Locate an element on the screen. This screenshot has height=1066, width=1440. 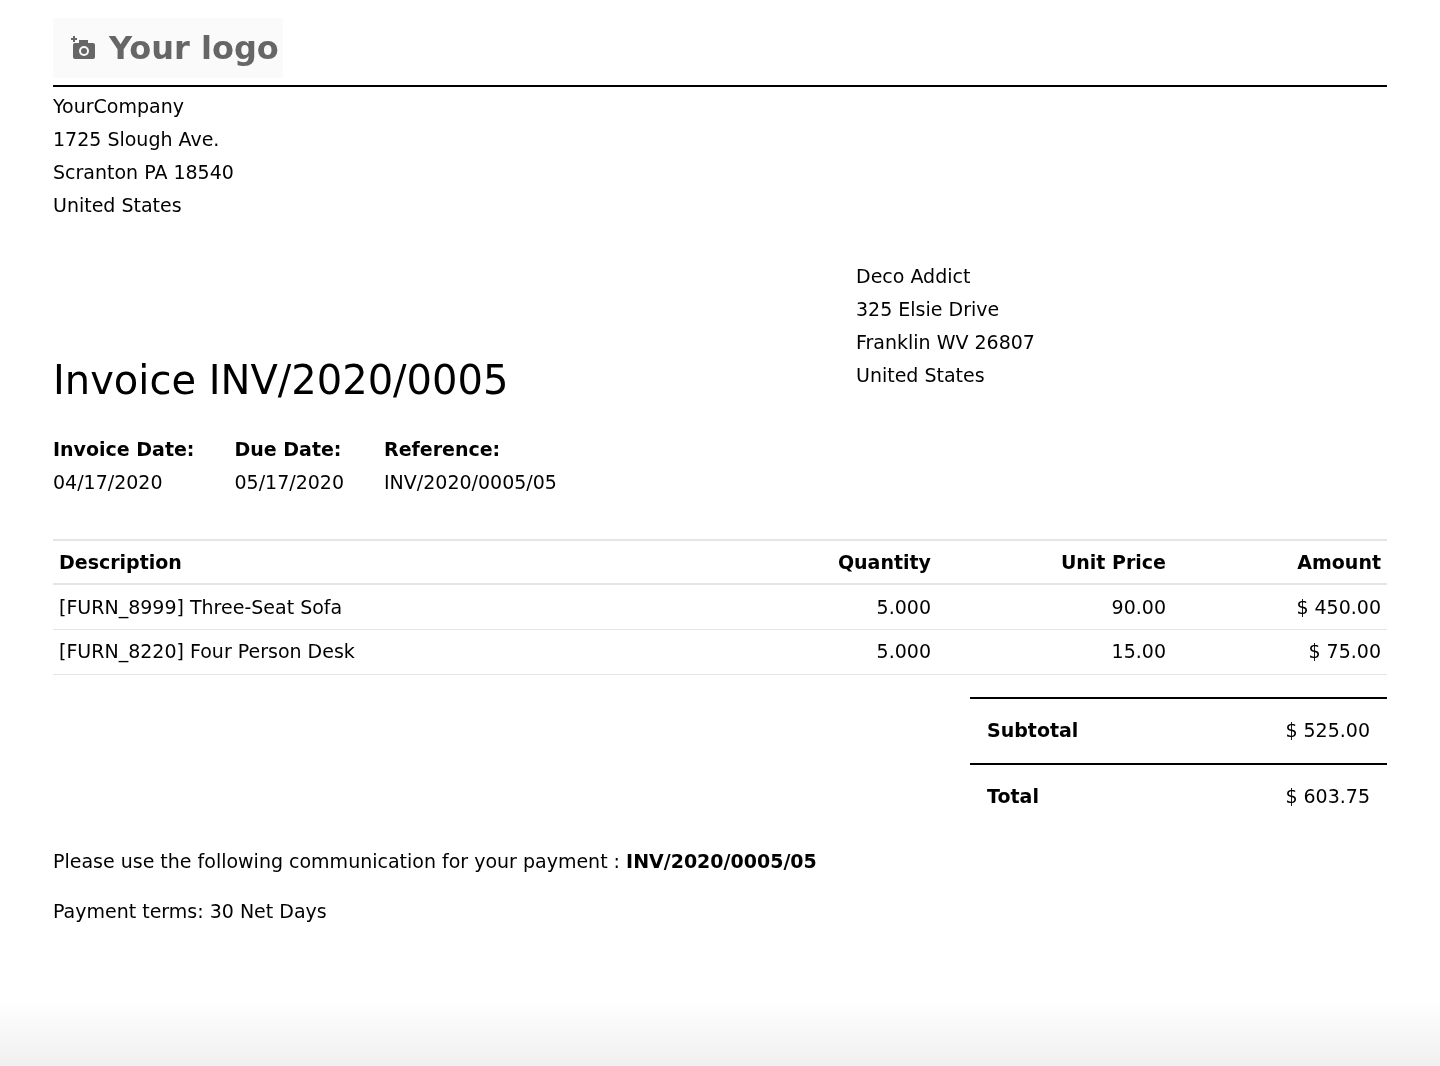
info-value: INV/2020/0005/05 is located at coordinates (470, 482).